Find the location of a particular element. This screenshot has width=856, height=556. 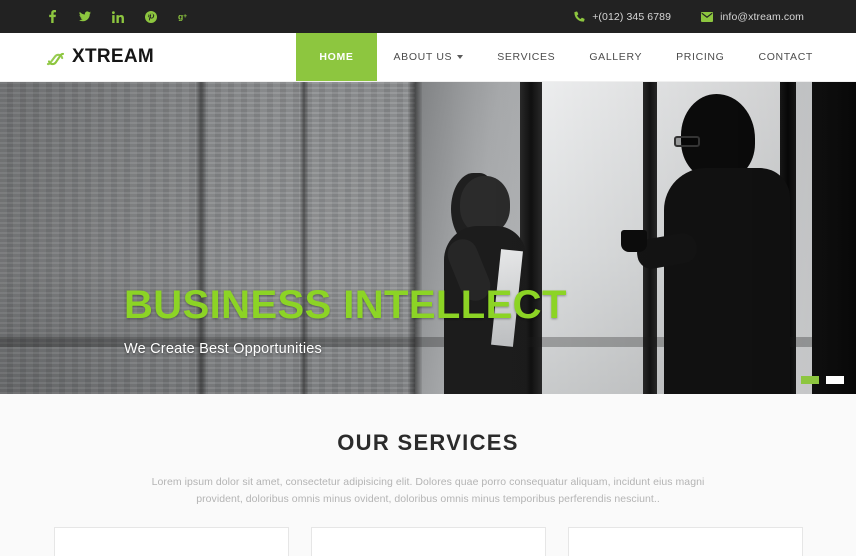

nav-item-home: HOME is located at coordinates (336, 57).